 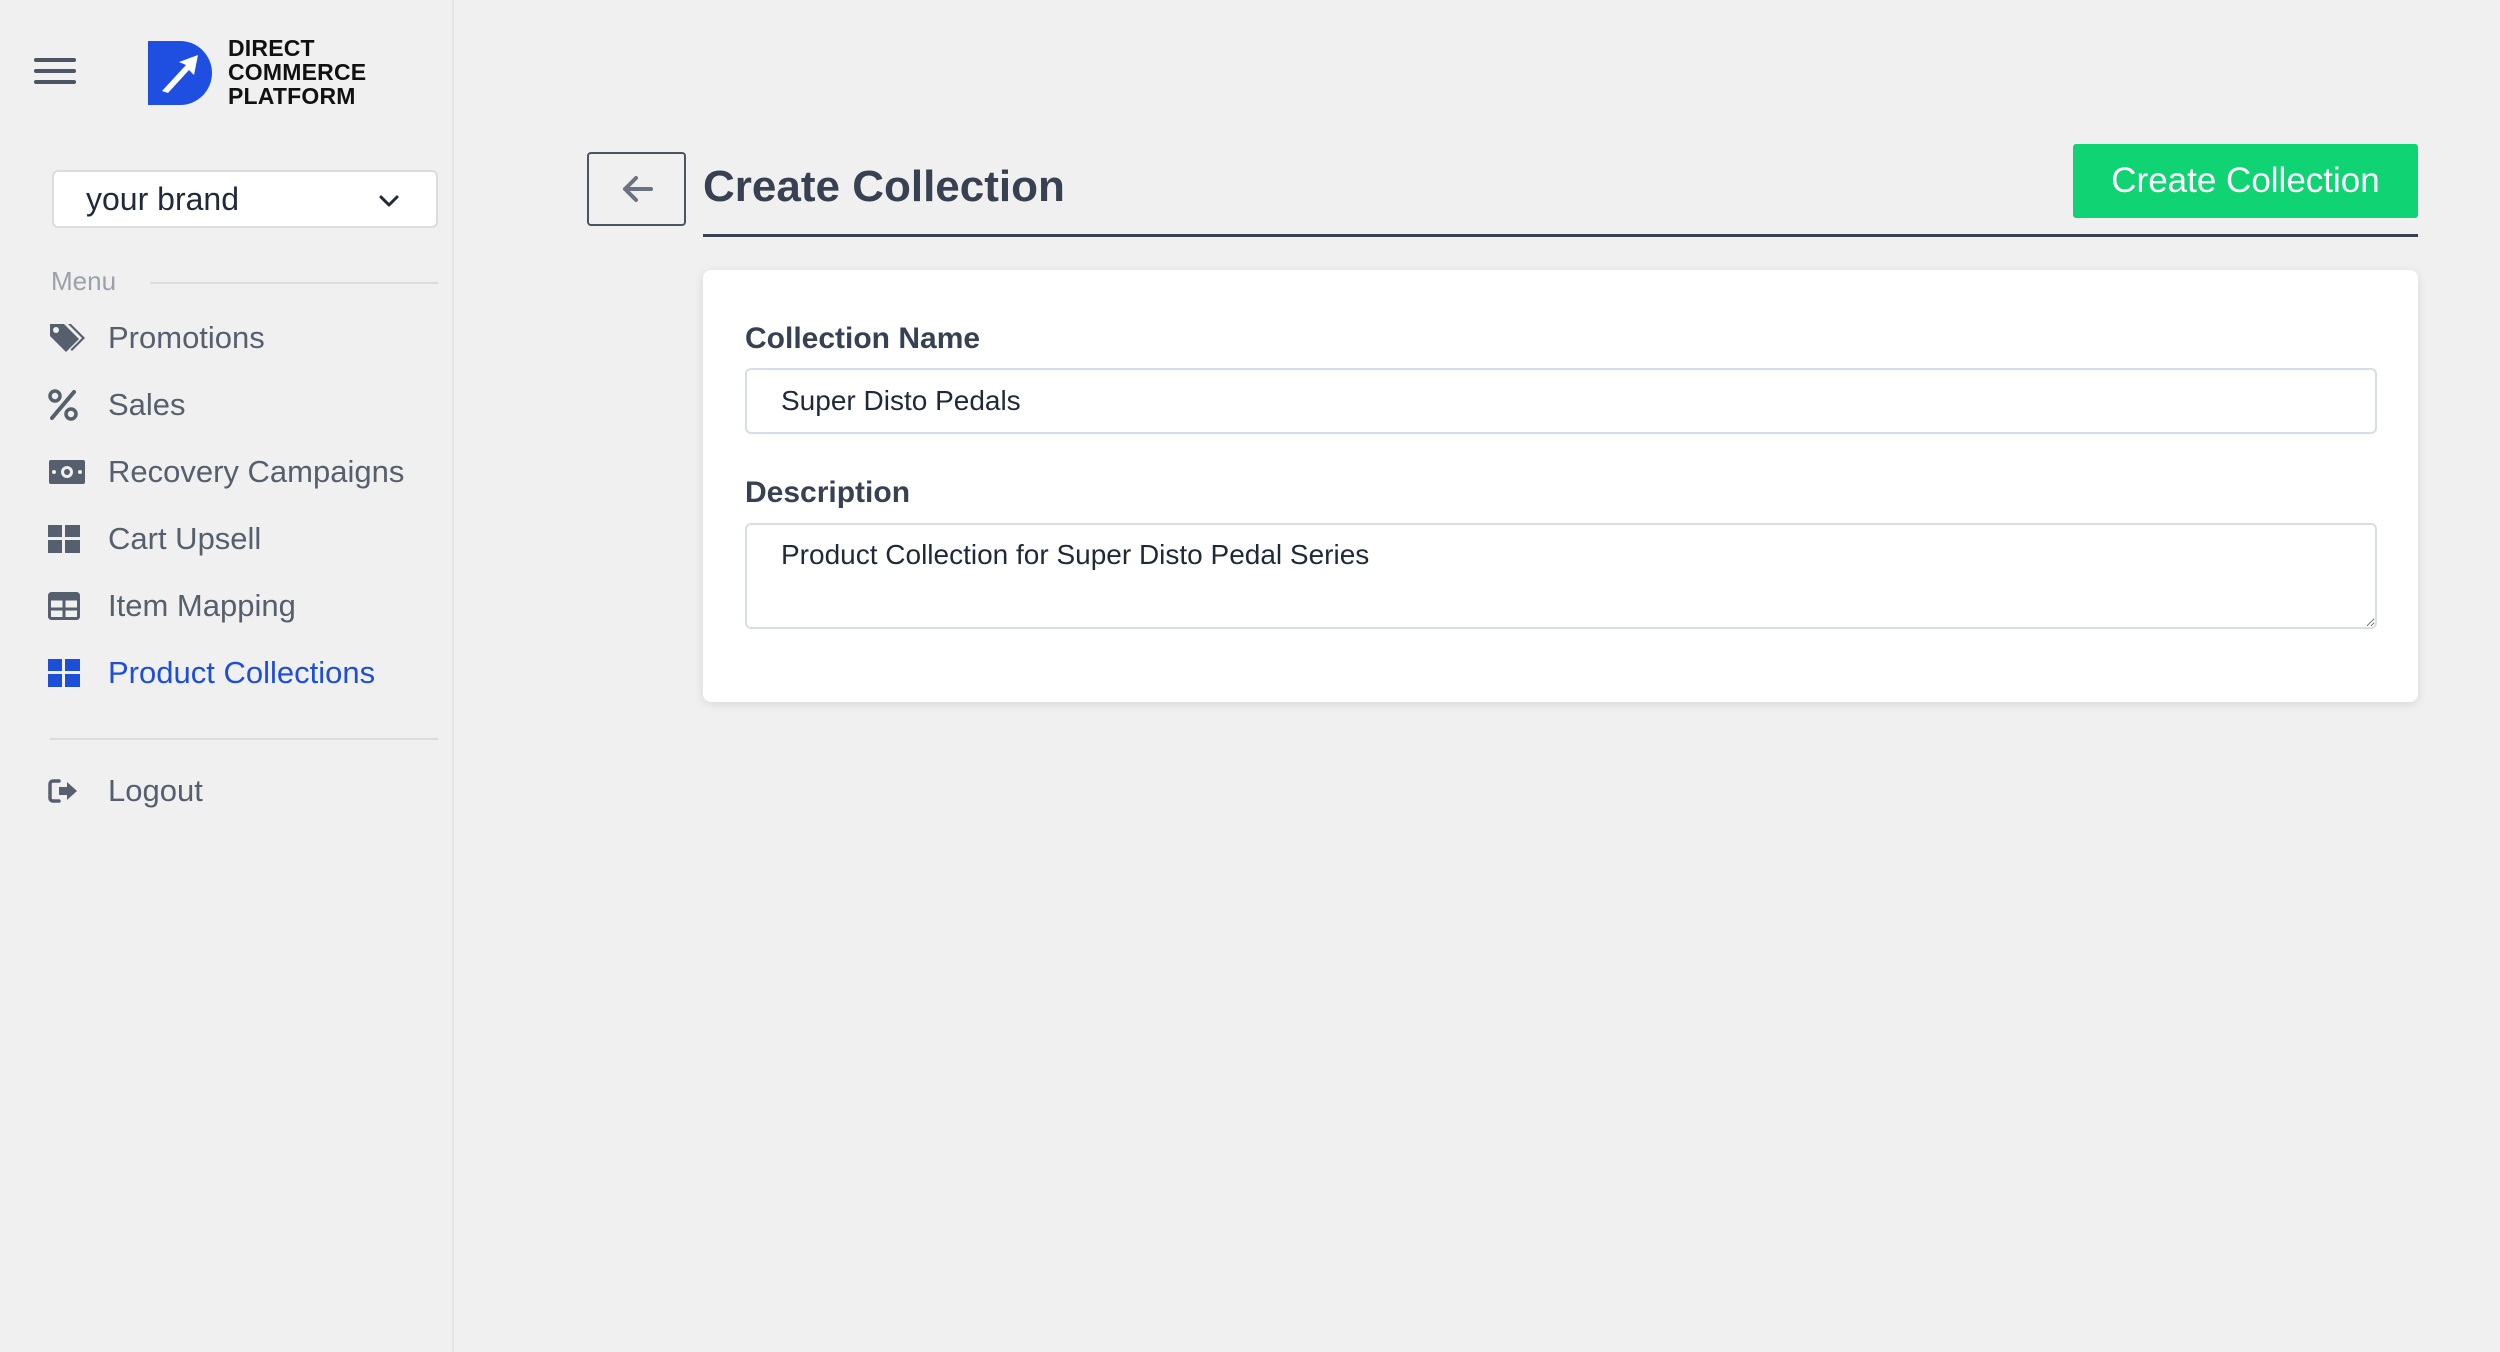 What do you see at coordinates (244, 739) in the screenshot?
I see `sidebar-divider` at bounding box center [244, 739].